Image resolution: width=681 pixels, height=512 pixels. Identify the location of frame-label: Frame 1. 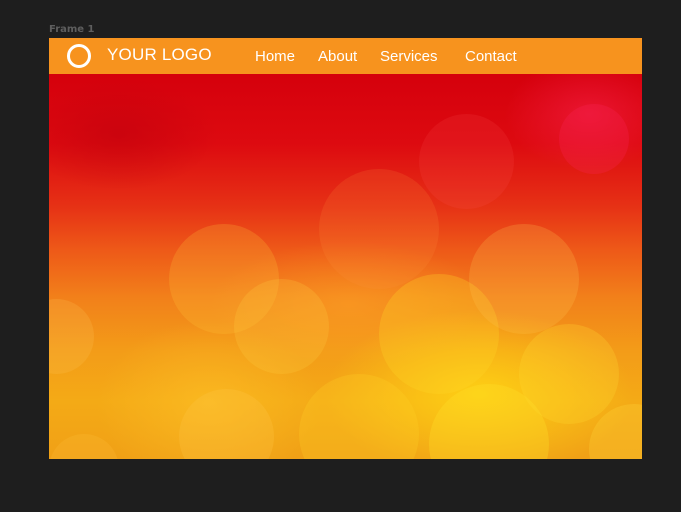
(72, 30).